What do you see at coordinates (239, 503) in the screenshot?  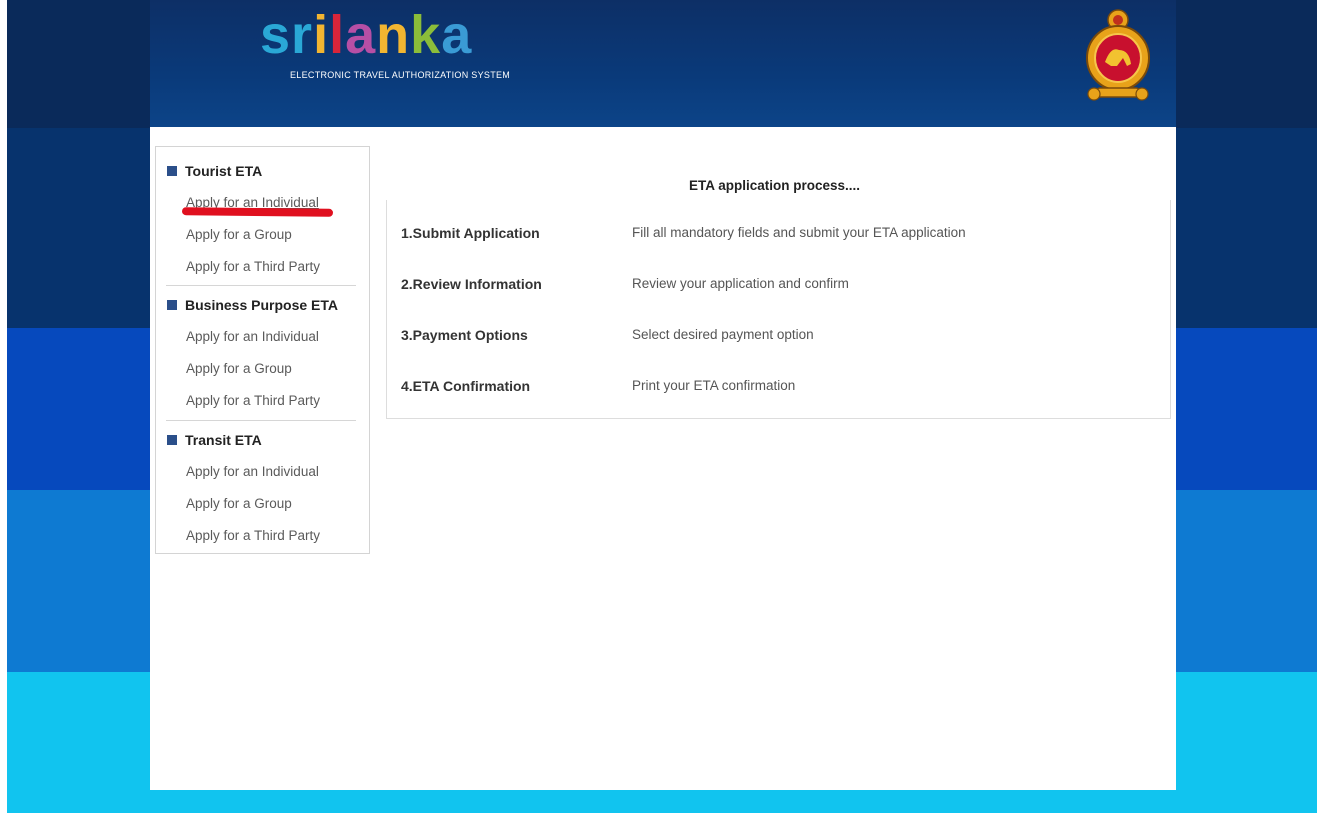 I see `transit-apply-group-link: Apply for a Group` at bounding box center [239, 503].